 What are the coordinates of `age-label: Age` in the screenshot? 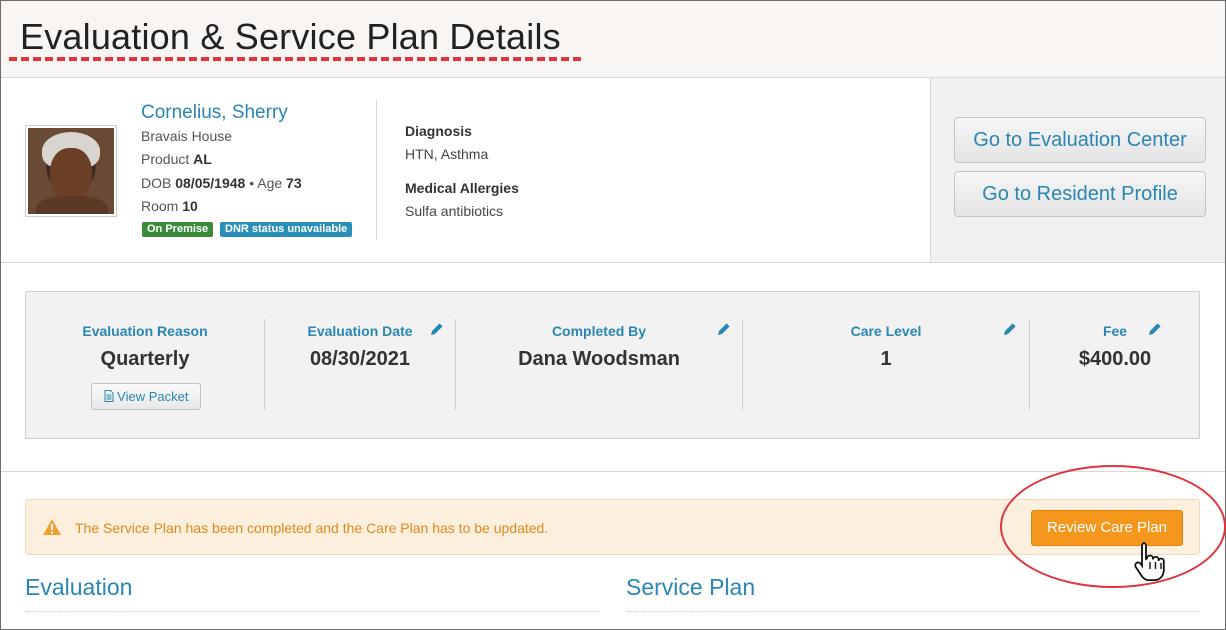 It's located at (270, 183).